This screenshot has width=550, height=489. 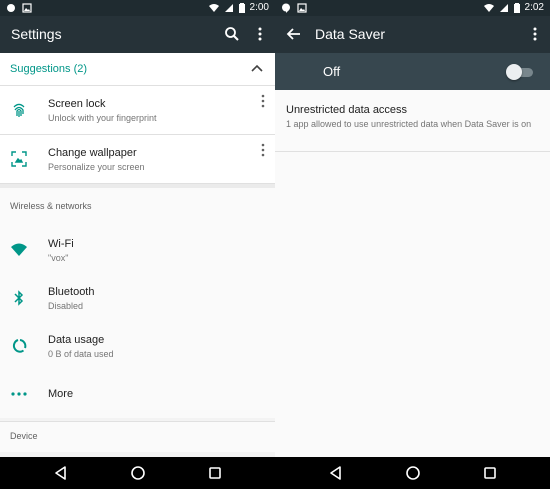 What do you see at coordinates (11, 8) in the screenshot?
I see `circle-notification-icon` at bounding box center [11, 8].